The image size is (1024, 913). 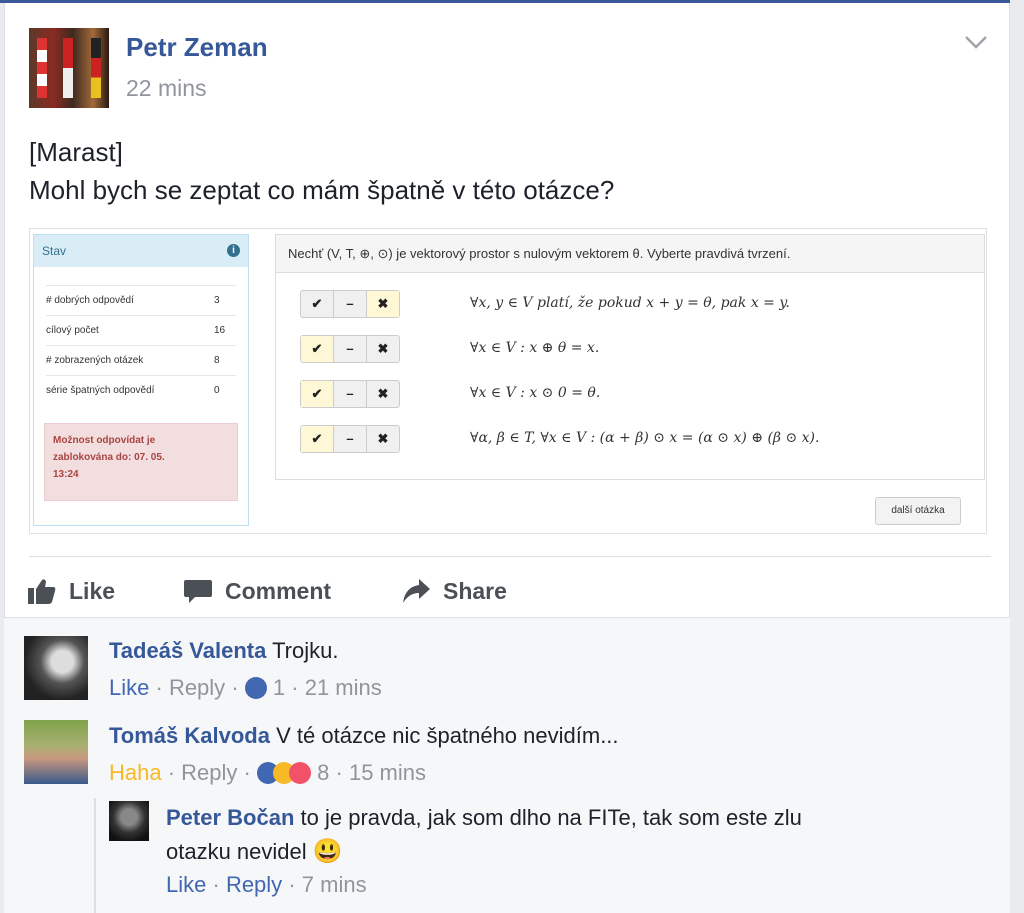 I want to click on stat-label: série špatných odpovědí, so click(x=100, y=390).